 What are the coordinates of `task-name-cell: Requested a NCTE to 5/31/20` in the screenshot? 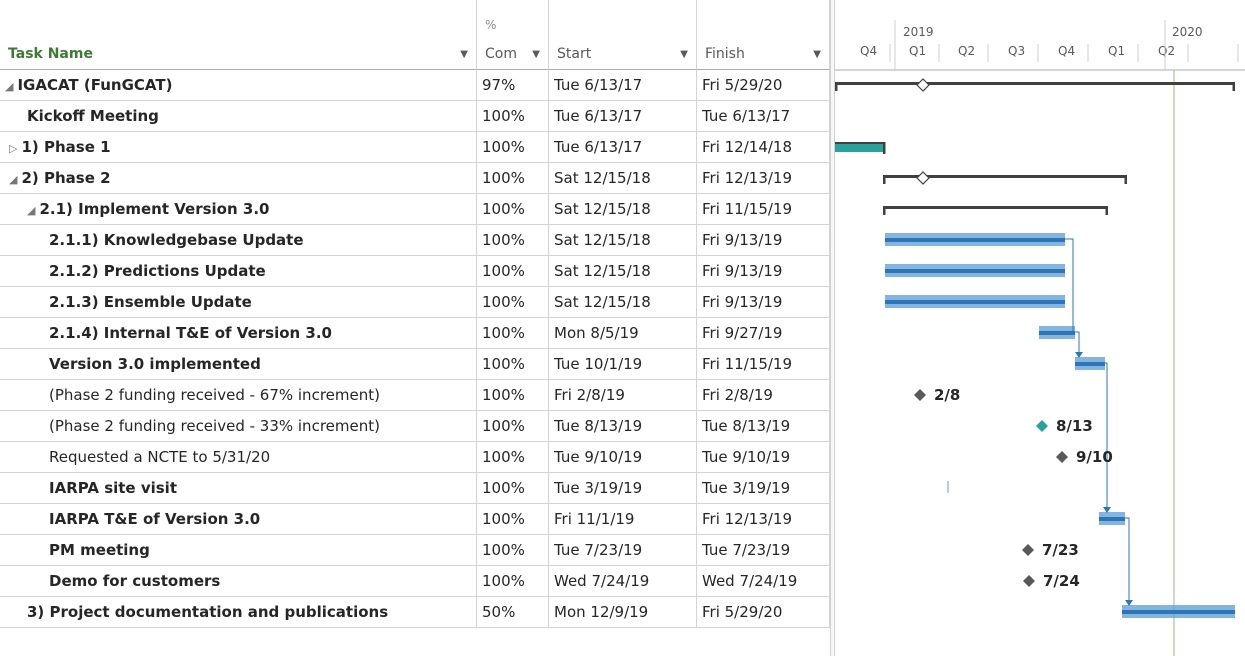 It's located at (238, 457).